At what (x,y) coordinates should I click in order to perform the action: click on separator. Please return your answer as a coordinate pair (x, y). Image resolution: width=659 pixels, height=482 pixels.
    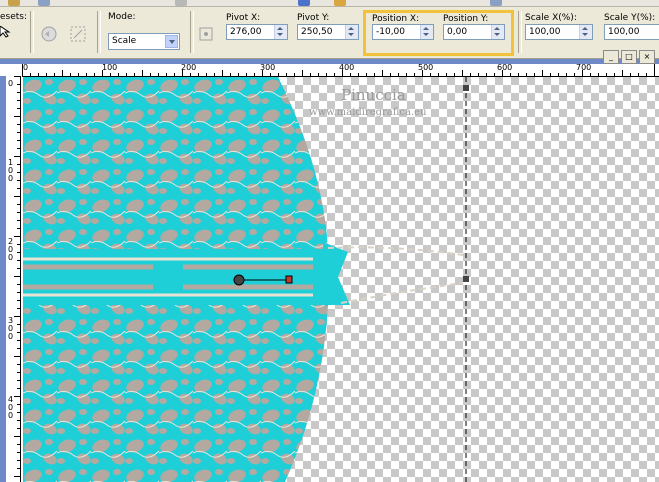
    Looking at the image, I should click on (32, 32).